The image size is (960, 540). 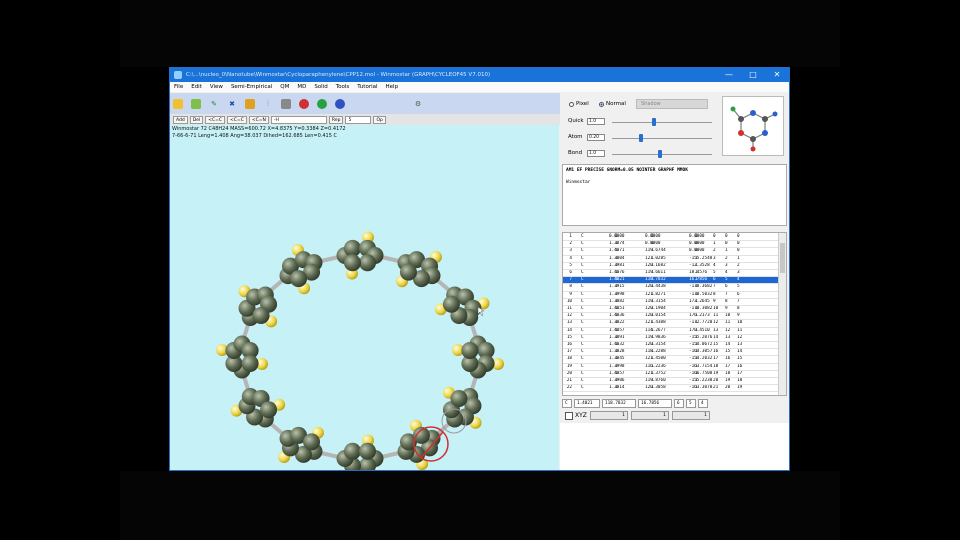 I want to click on menu-file: File, so click(x=178, y=87).